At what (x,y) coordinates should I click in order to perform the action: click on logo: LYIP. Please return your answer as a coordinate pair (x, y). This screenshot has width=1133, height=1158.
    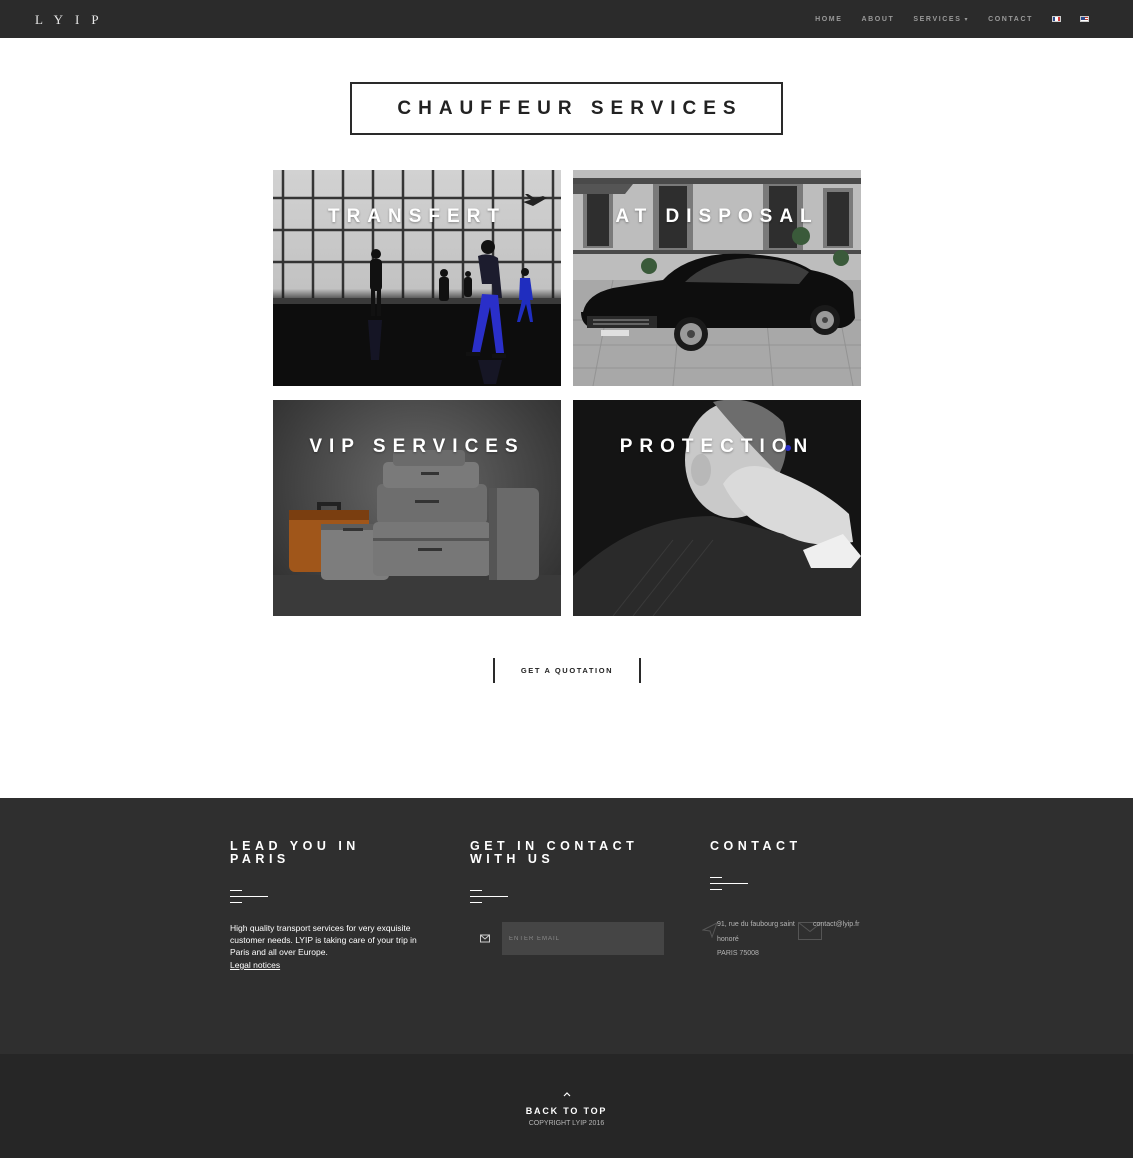
    Looking at the image, I should click on (73, 20).